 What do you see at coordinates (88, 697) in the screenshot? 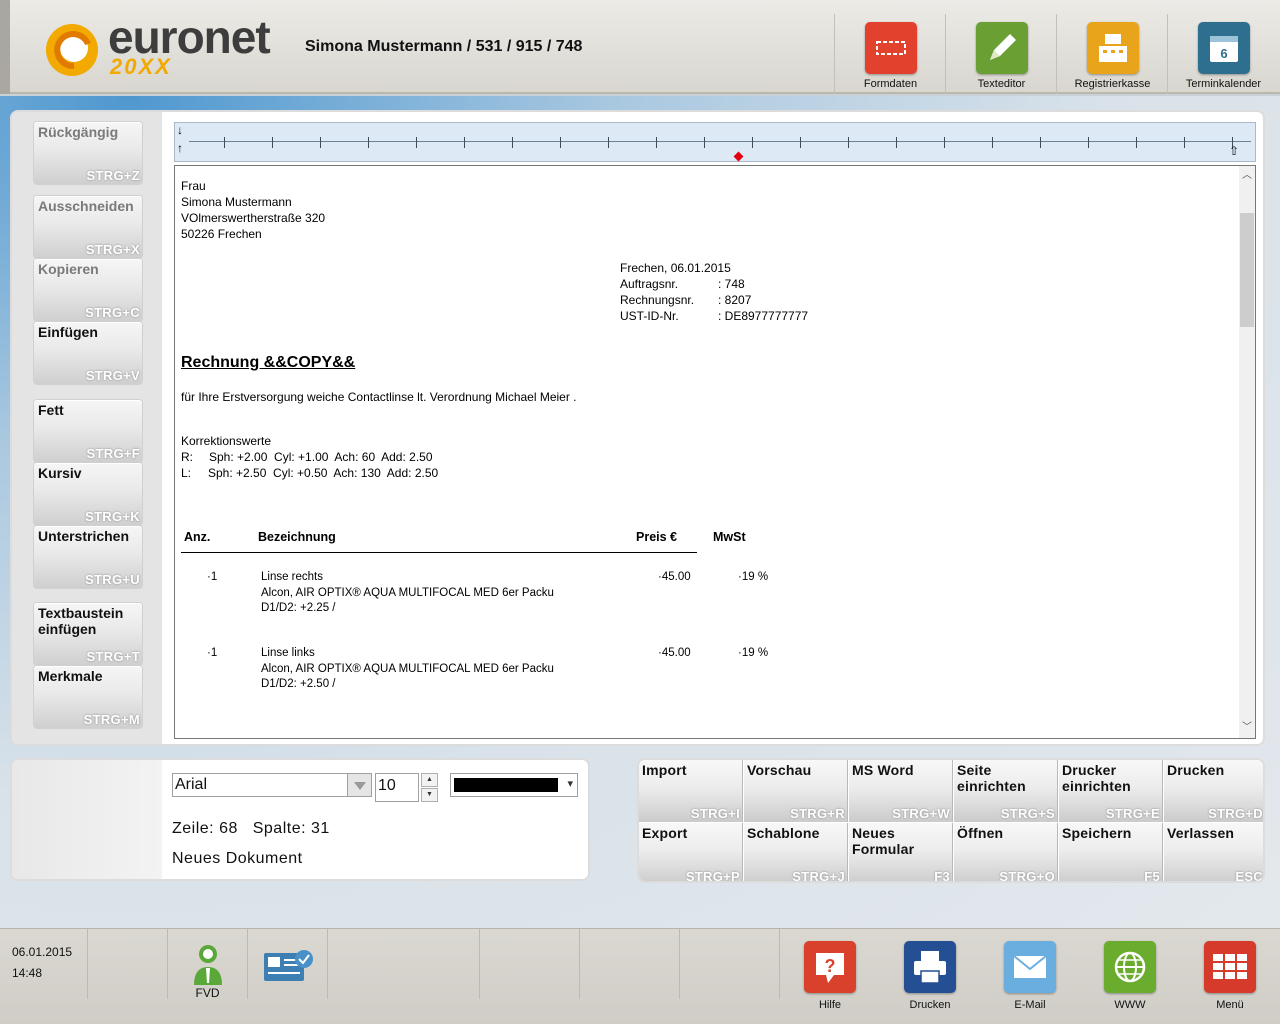
I see `features-button: Merkmale STRG+M` at bounding box center [88, 697].